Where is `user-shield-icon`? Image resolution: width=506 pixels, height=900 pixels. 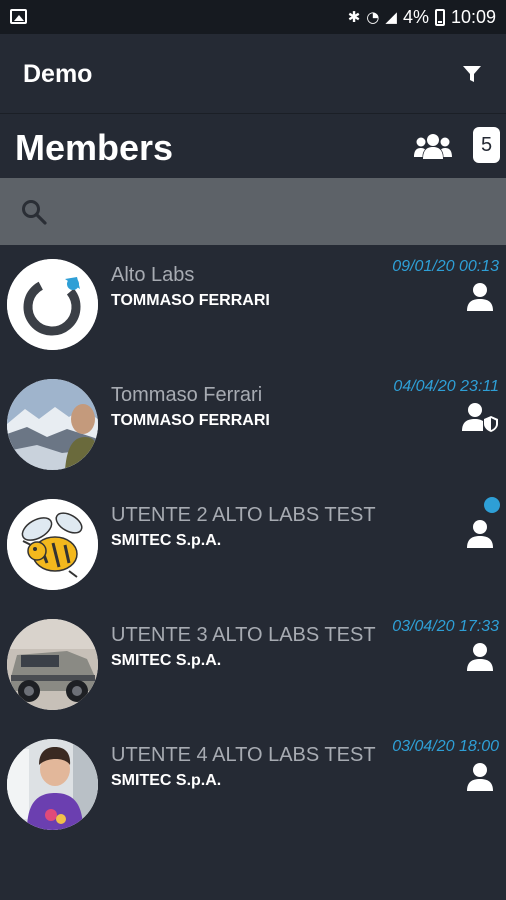
user-shield-icon is located at coordinates (480, 417).